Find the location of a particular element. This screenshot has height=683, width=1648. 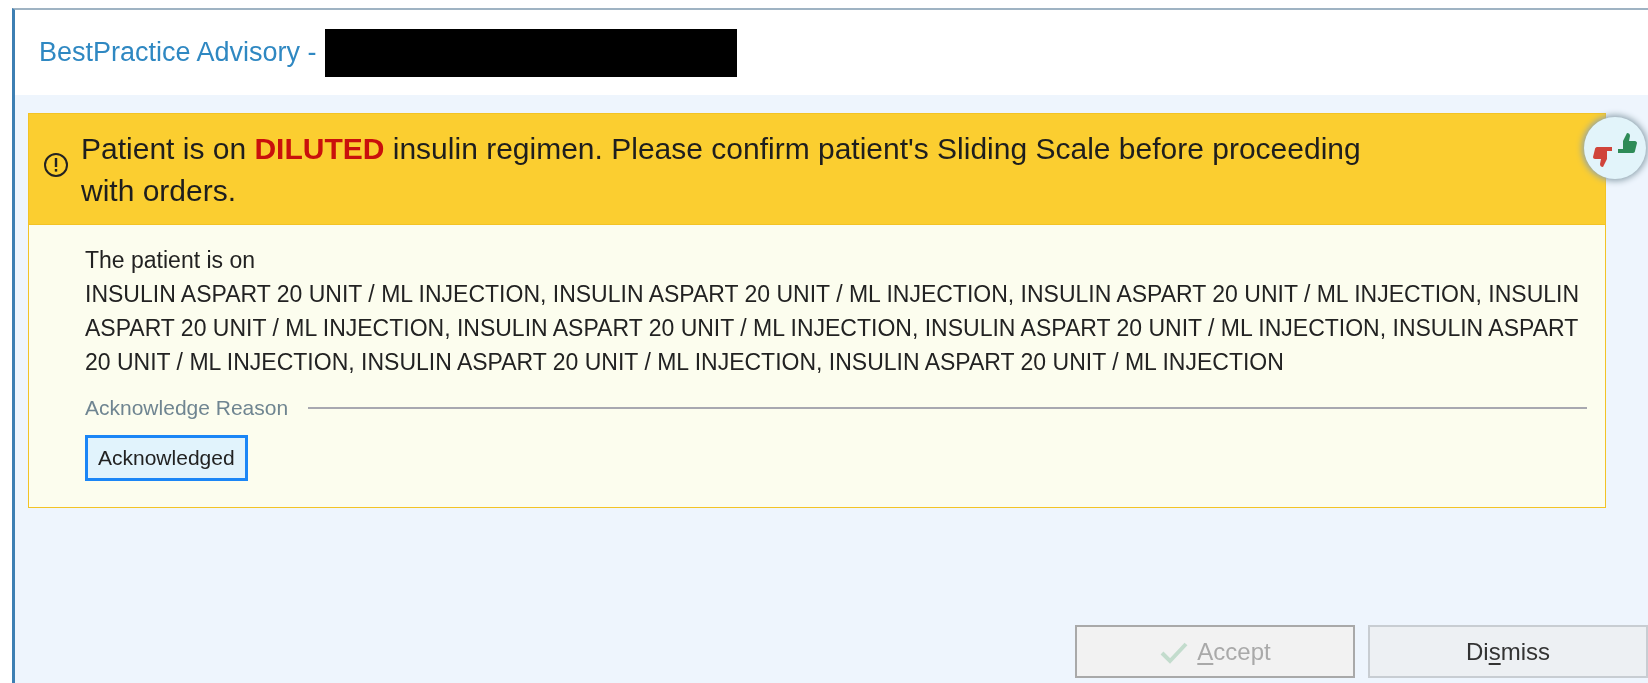

window-title: BestPractice Advisory - is located at coordinates (178, 53).